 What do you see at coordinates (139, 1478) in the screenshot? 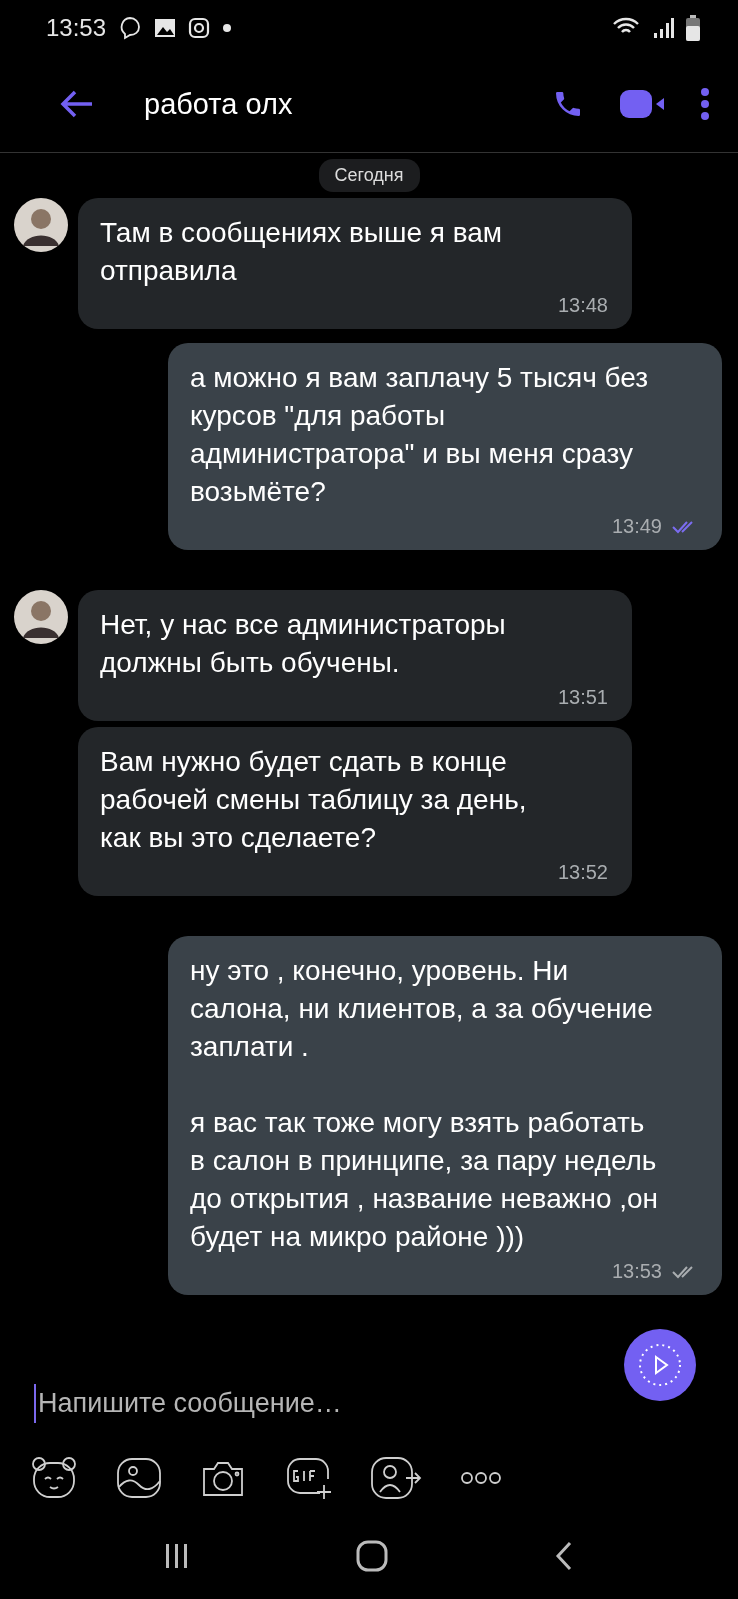
I see `gallery-button` at bounding box center [139, 1478].